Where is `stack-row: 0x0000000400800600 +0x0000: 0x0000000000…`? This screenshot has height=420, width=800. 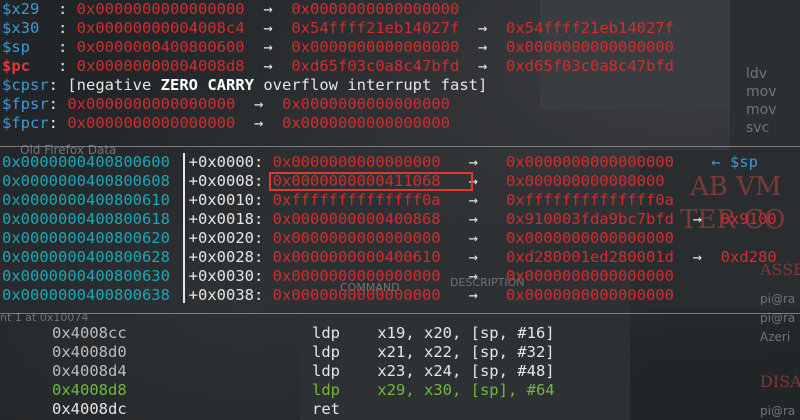 stack-row: 0x0000000400800600 +0x0000: 0x0000000000… is located at coordinates (380, 162).